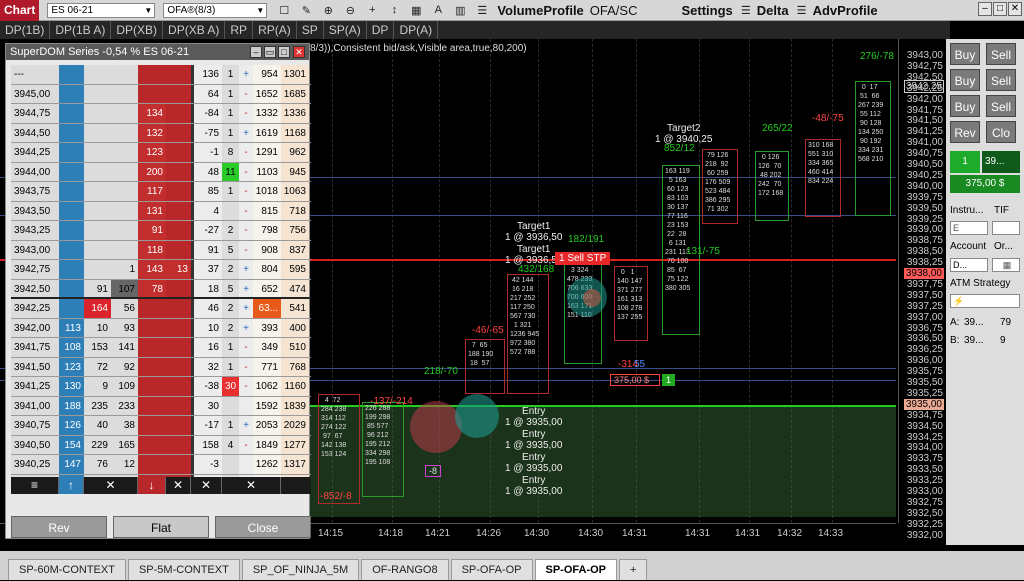 The width and height of the screenshot is (1024, 581). Describe the element at coordinates (152, 210) in the screenshot. I see `ask-cell: 131` at that location.